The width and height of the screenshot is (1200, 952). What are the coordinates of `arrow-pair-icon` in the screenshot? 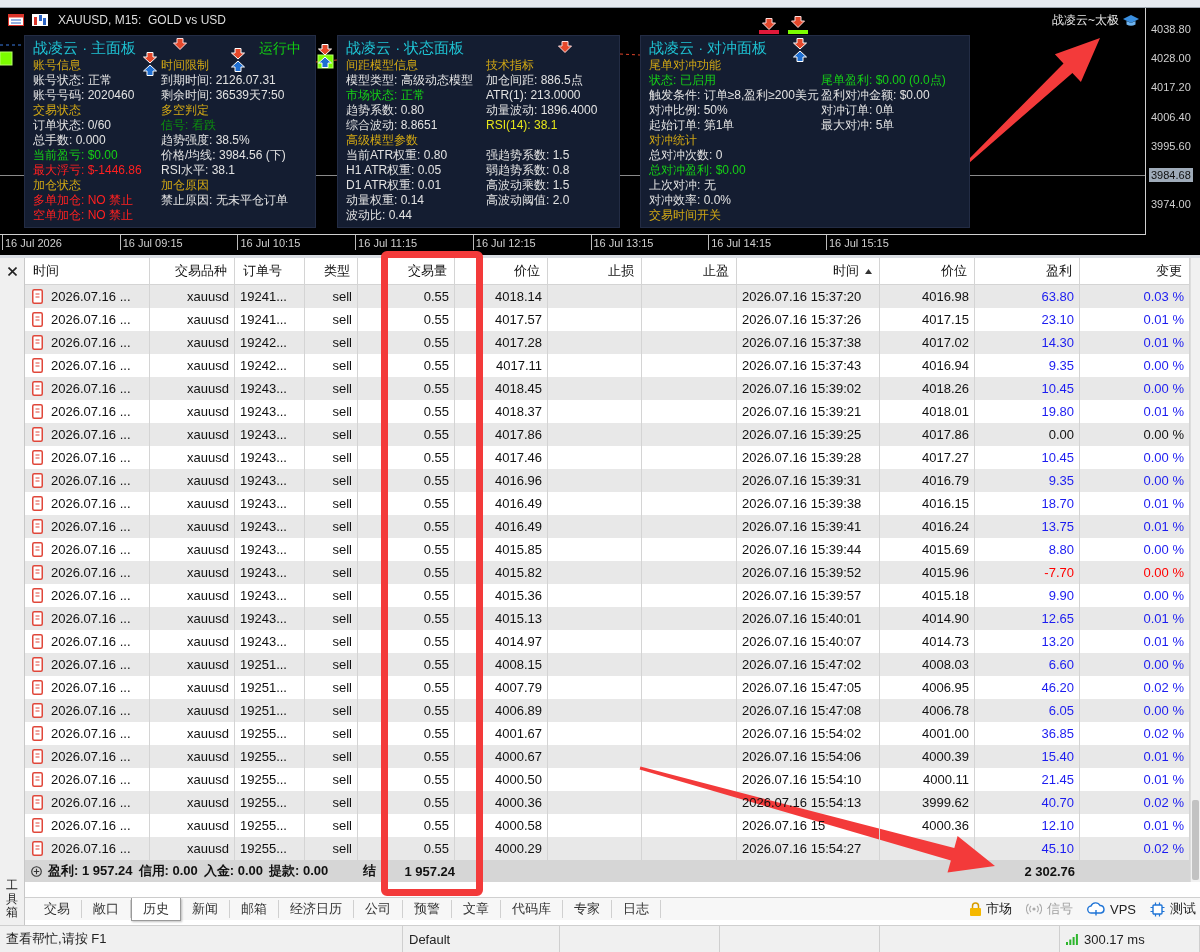 It's located at (800, 50).